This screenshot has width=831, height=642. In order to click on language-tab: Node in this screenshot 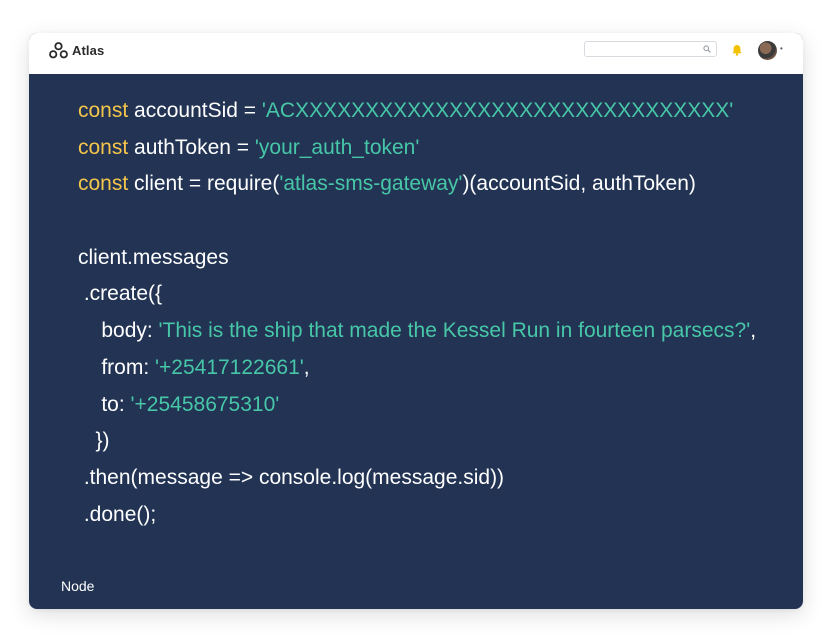, I will do `click(77, 586)`.